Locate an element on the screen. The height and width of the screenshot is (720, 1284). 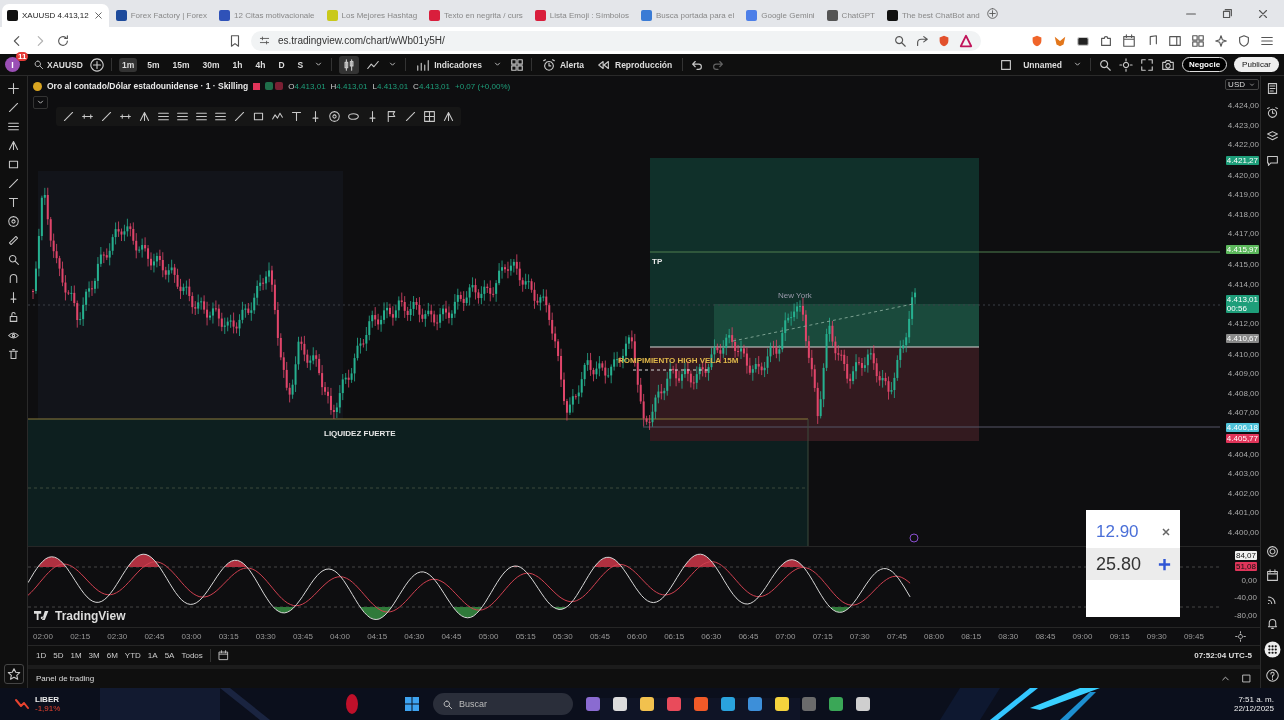
range-button: 1M is located at coordinates (76, 655).